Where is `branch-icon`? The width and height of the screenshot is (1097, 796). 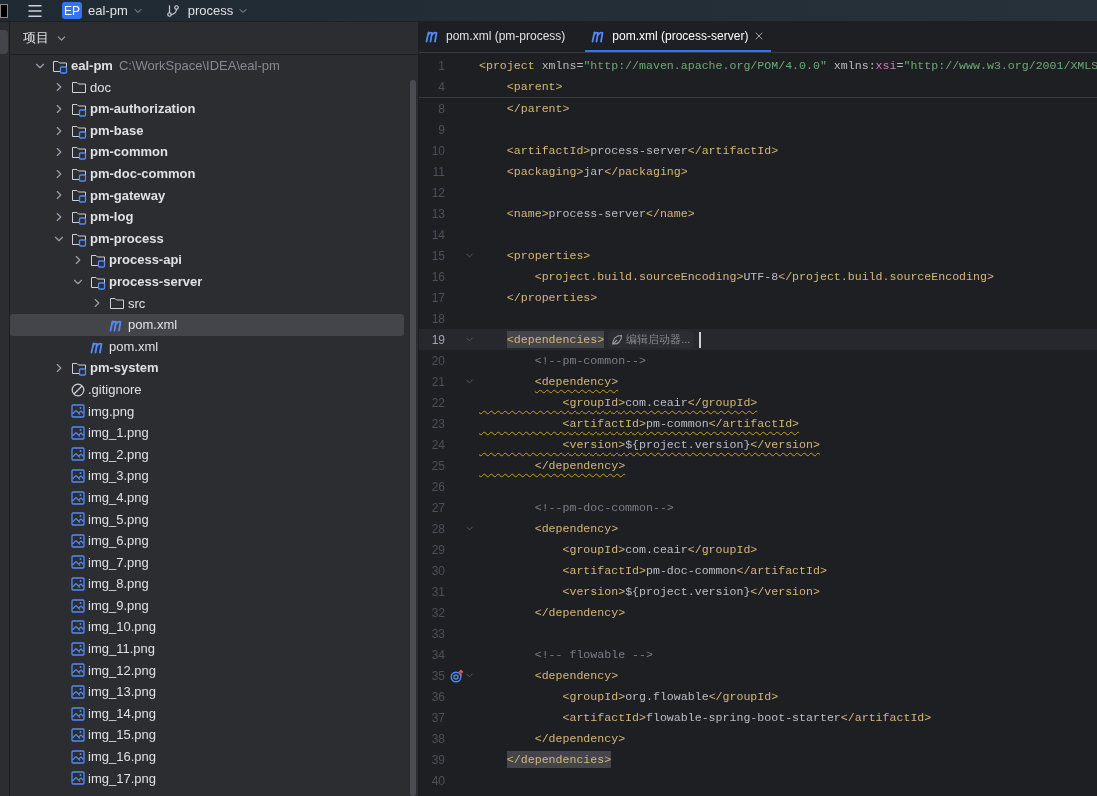
branch-icon is located at coordinates (172, 10).